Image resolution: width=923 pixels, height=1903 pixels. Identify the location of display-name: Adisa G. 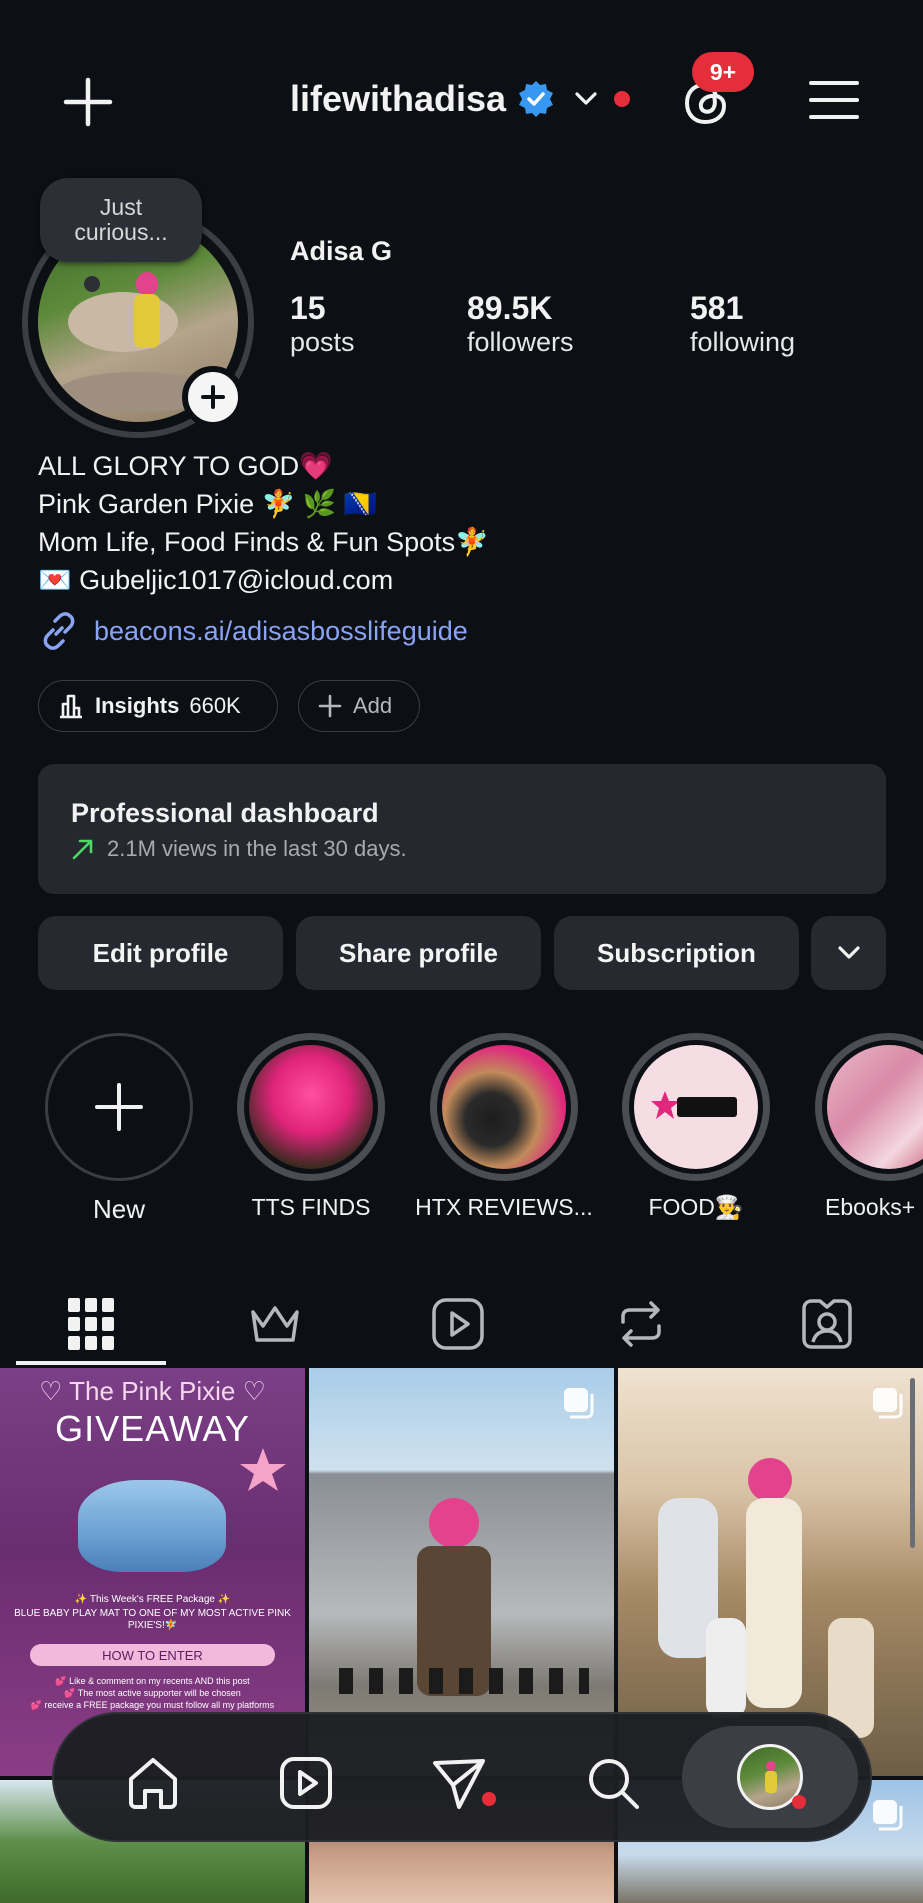
(341, 251).